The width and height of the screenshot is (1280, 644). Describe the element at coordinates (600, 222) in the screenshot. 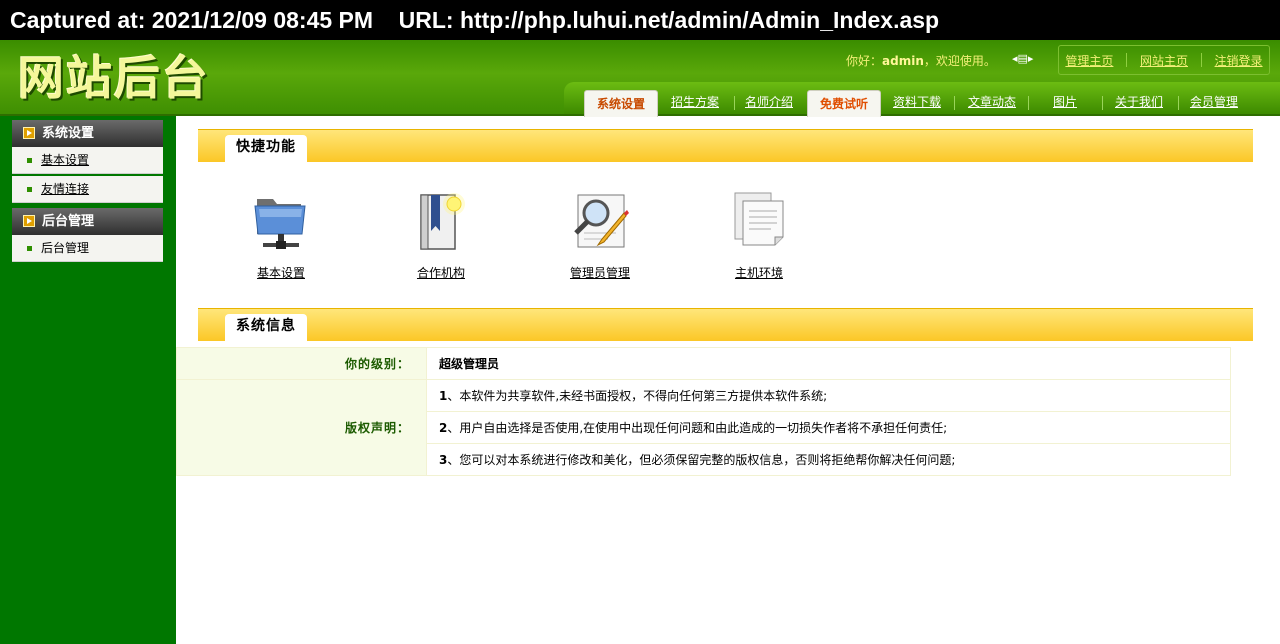

I see `search-edit-icon` at that location.